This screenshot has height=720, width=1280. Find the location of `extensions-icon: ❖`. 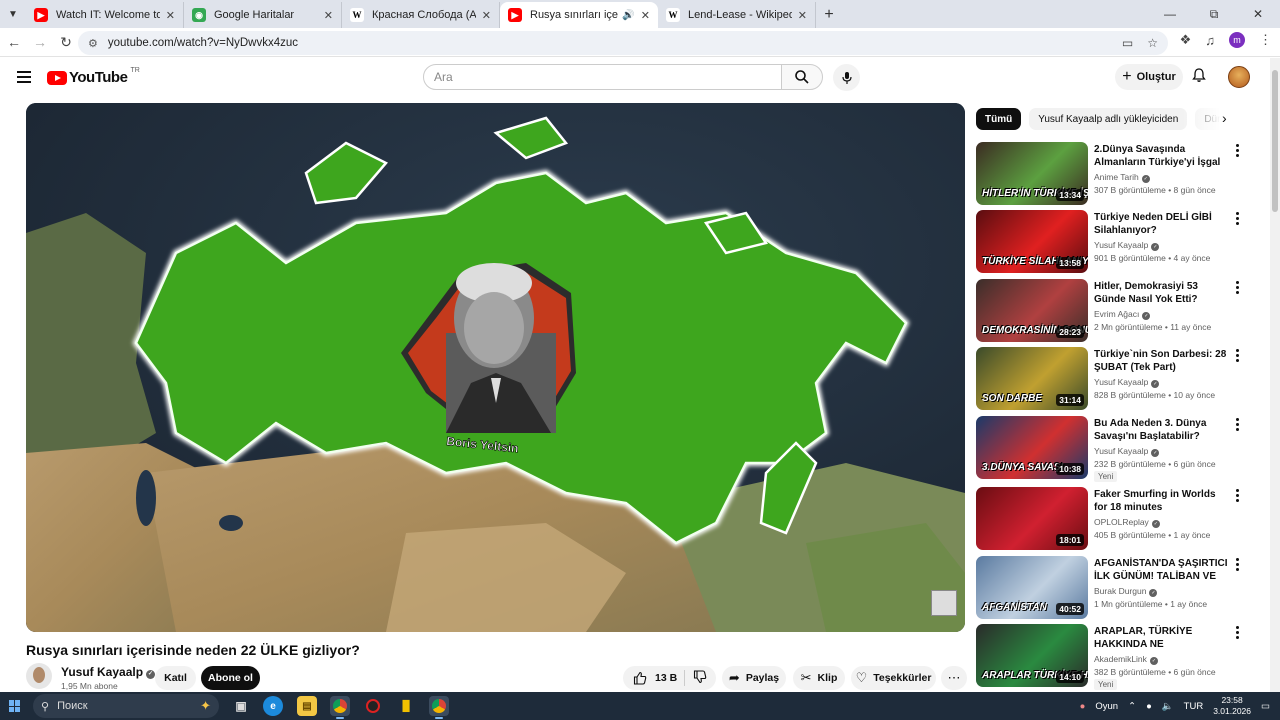

extensions-icon: ❖ is located at coordinates (1186, 40).